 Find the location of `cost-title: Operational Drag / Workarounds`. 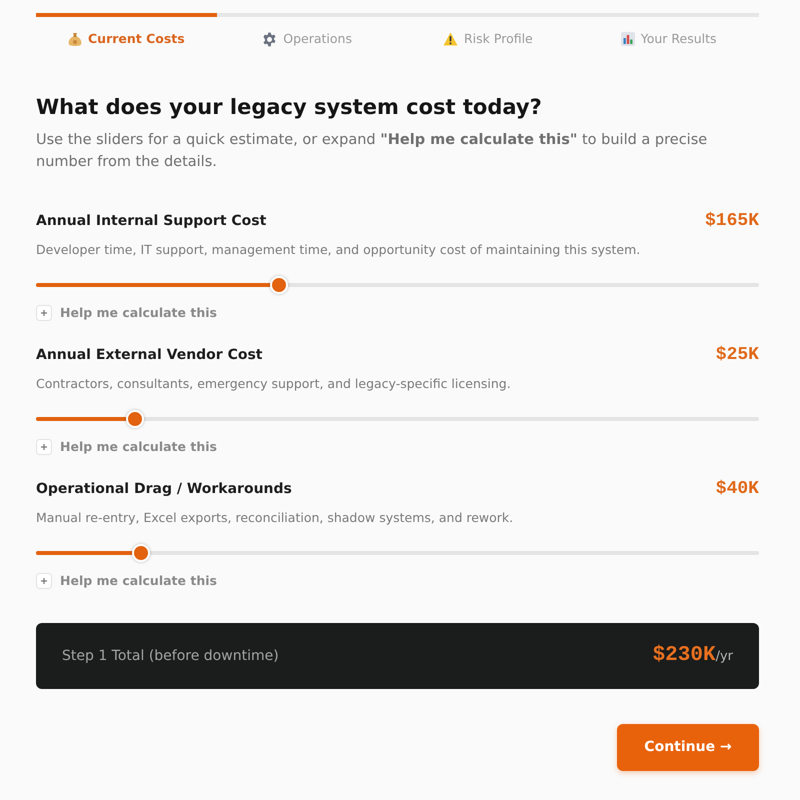

cost-title: Operational Drag / Workarounds is located at coordinates (164, 489).